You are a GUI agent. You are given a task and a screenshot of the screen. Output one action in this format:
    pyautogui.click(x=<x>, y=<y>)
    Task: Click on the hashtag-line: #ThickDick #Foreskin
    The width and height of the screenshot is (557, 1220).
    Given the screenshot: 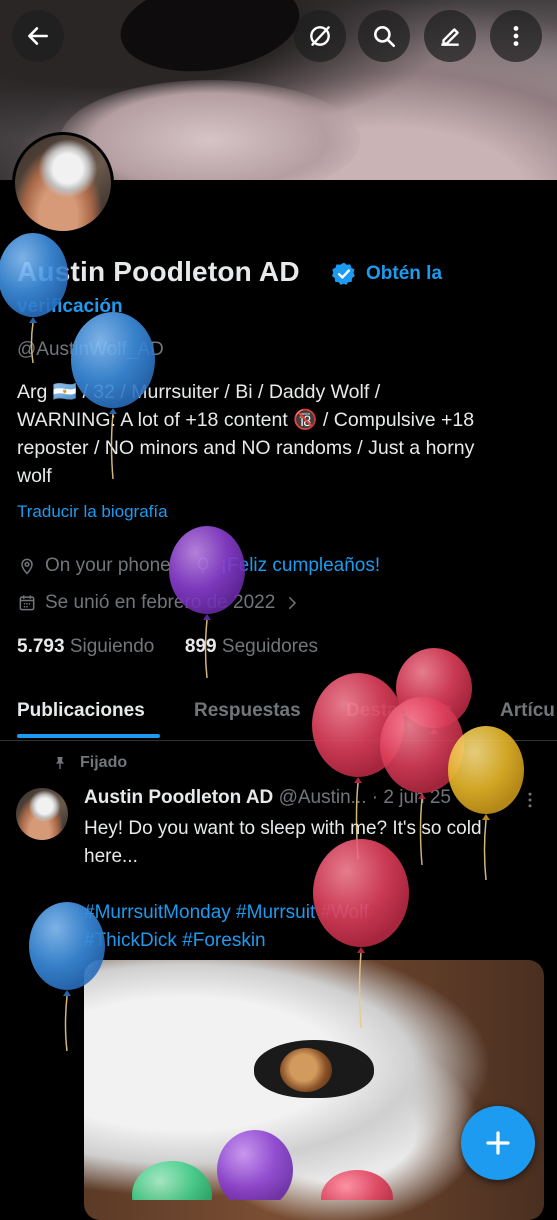 What is the action you would take?
    pyautogui.click(x=314, y=941)
    